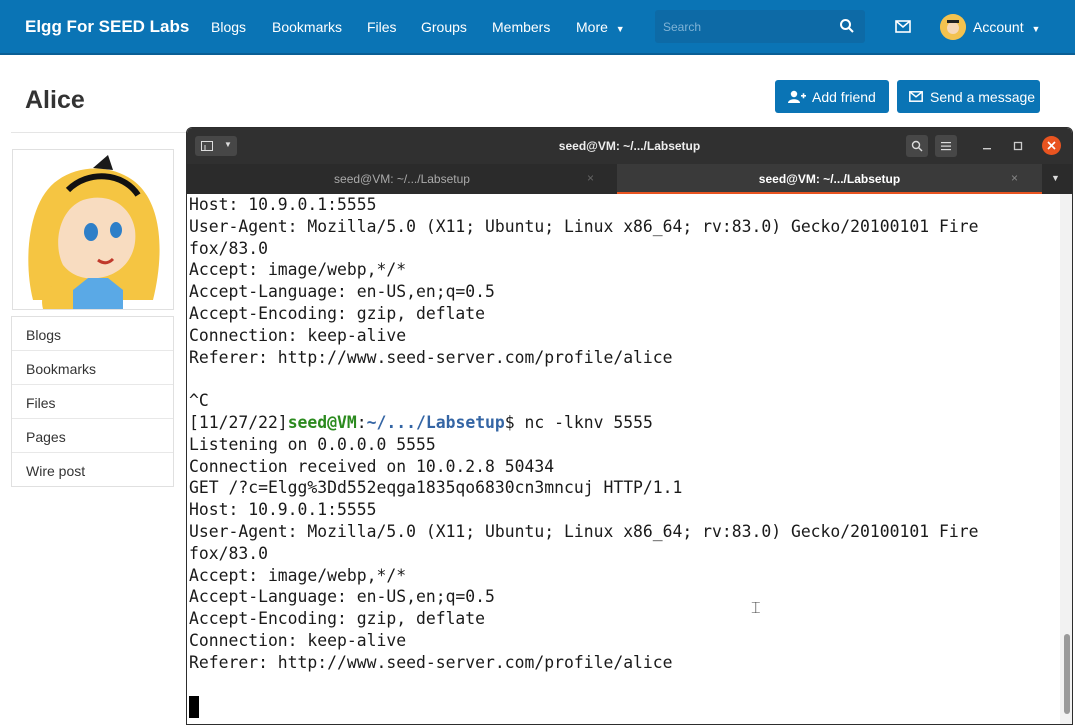  Describe the element at coordinates (199, 401) in the screenshot. I see `output-line: ^C` at that location.